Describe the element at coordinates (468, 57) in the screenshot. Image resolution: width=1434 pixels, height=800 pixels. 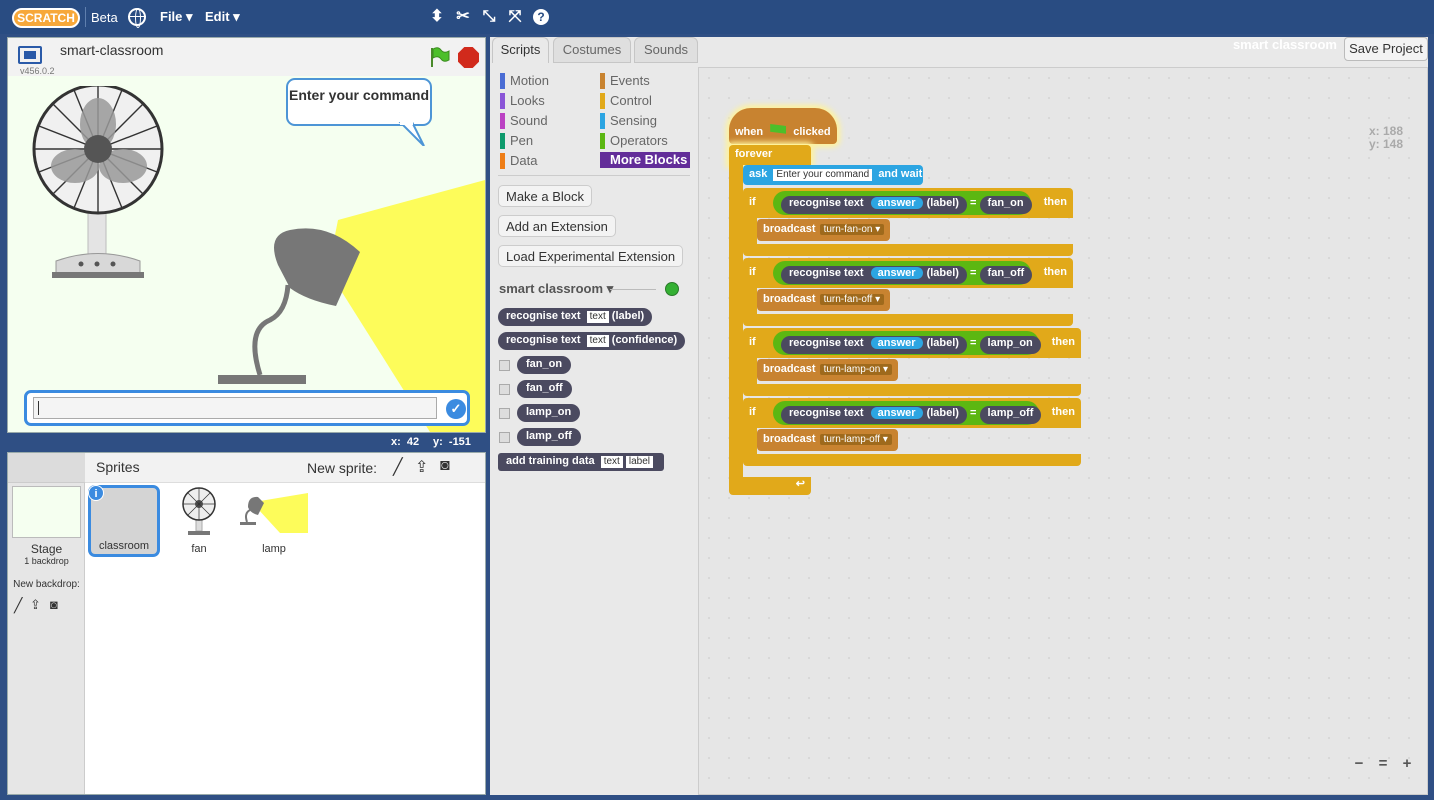
I see `stop-sign-icon` at that location.